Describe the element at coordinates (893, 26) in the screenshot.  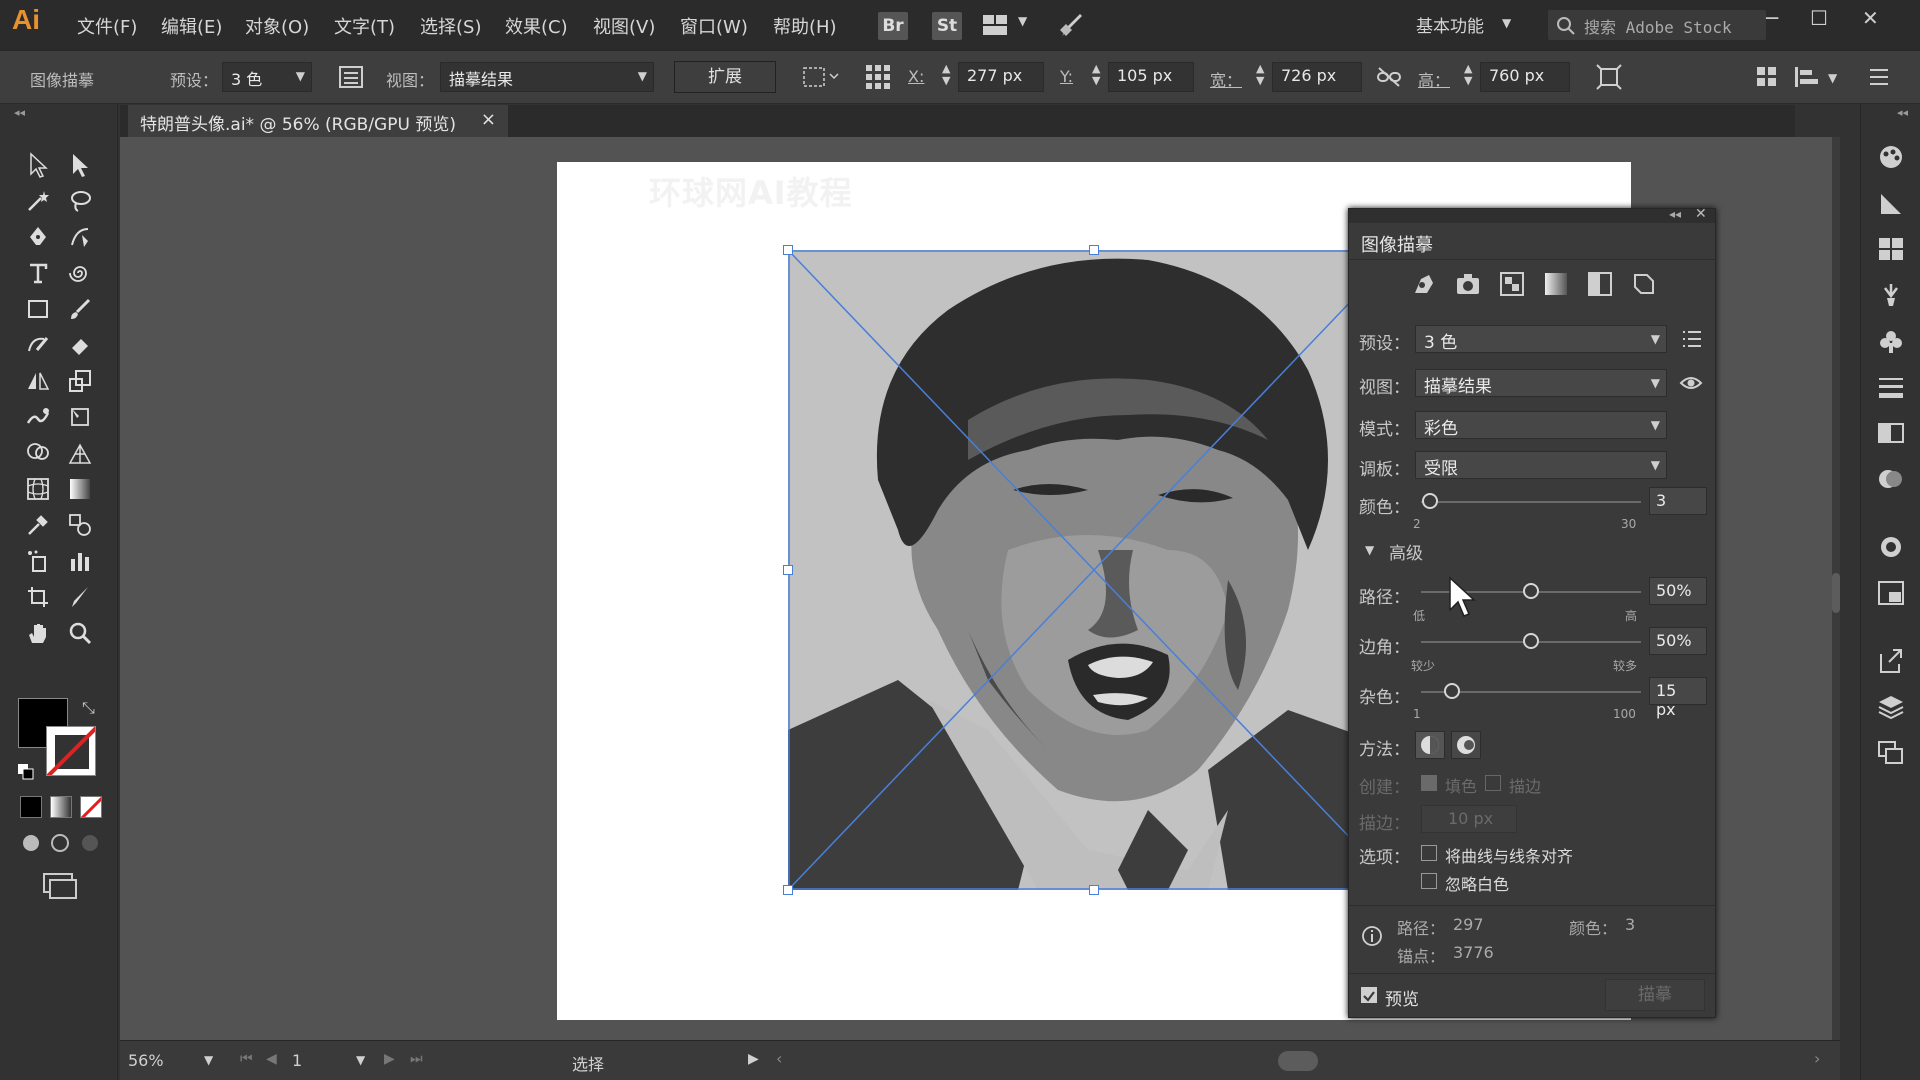
I see `bridge-button: Br` at that location.